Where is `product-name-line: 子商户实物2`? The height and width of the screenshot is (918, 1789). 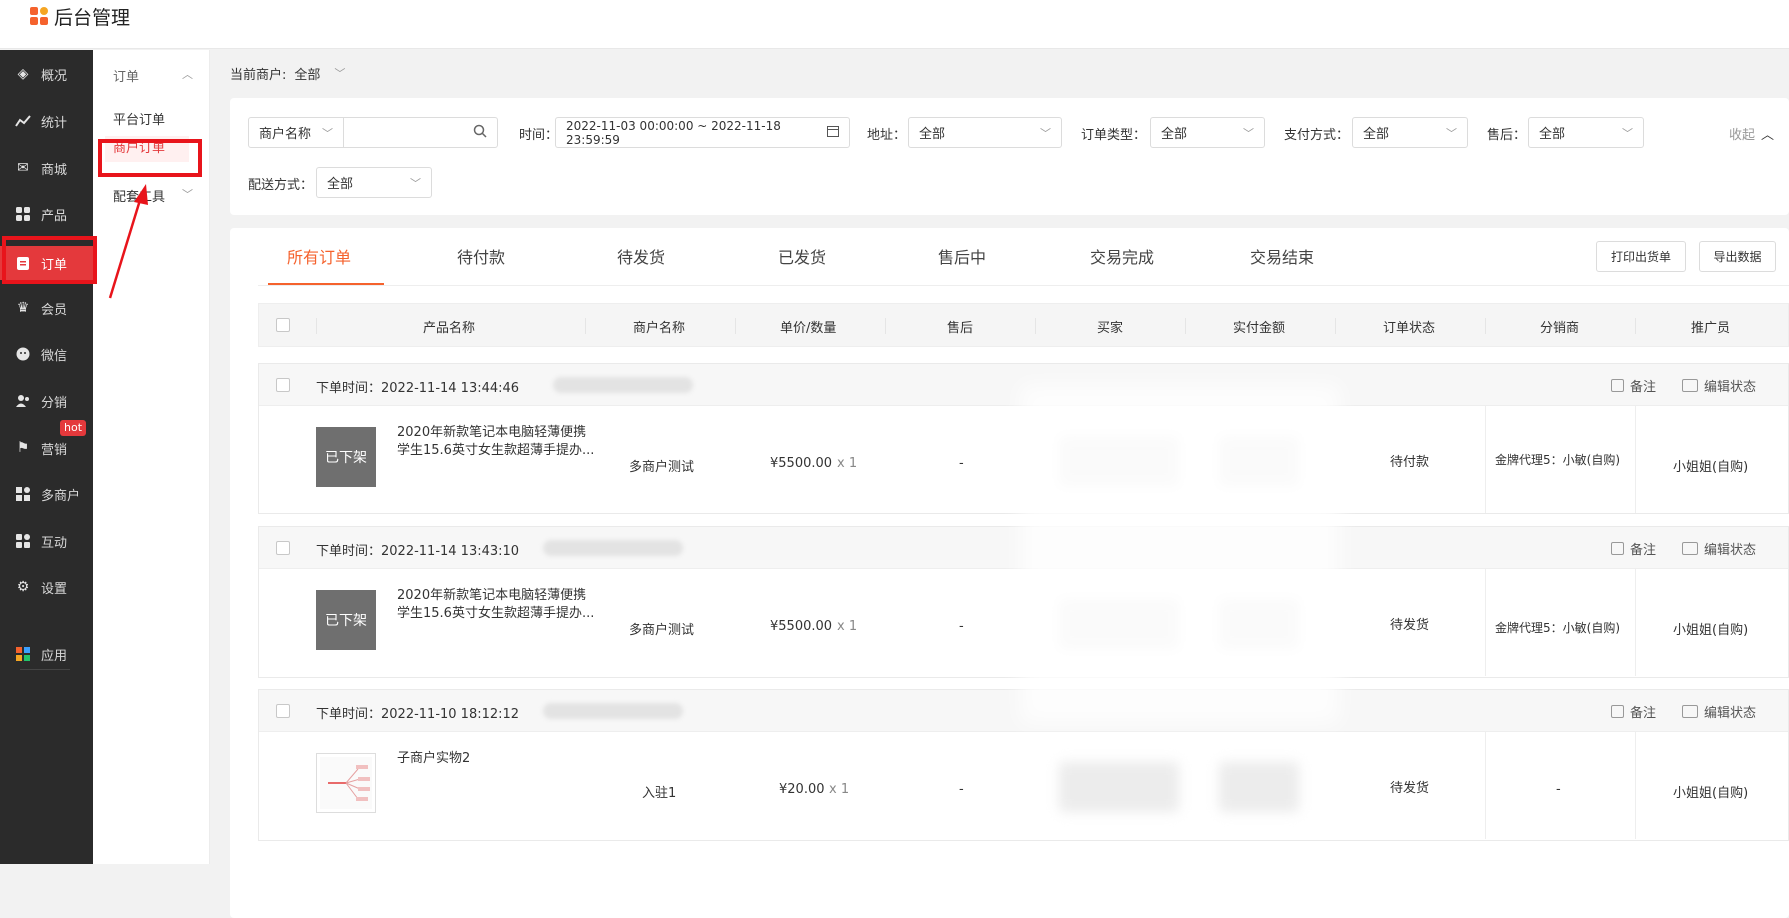 product-name-line: 子商户实物2 is located at coordinates (434, 758).